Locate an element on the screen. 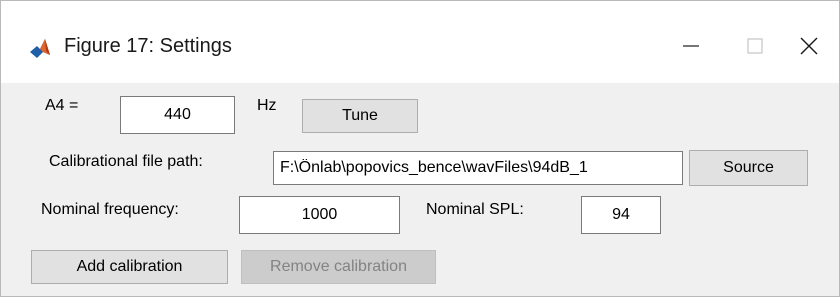 The height and width of the screenshot is (297, 840). calibration-path-label: Calibrational file path: is located at coordinates (126, 161).